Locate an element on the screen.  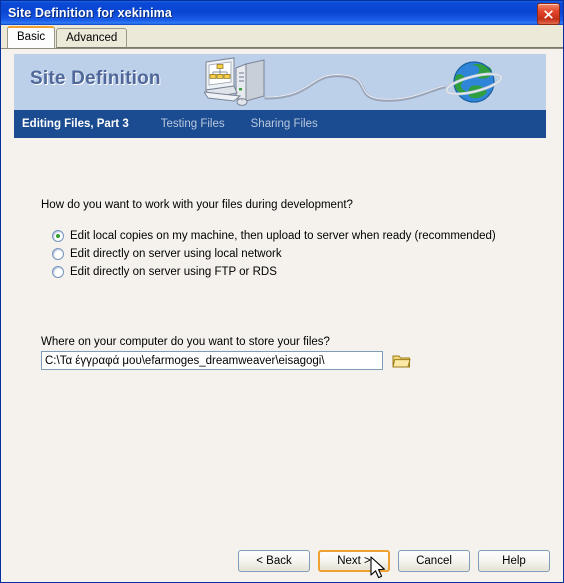
title-bar: Site Definition for xekinima is located at coordinates (282, 13).